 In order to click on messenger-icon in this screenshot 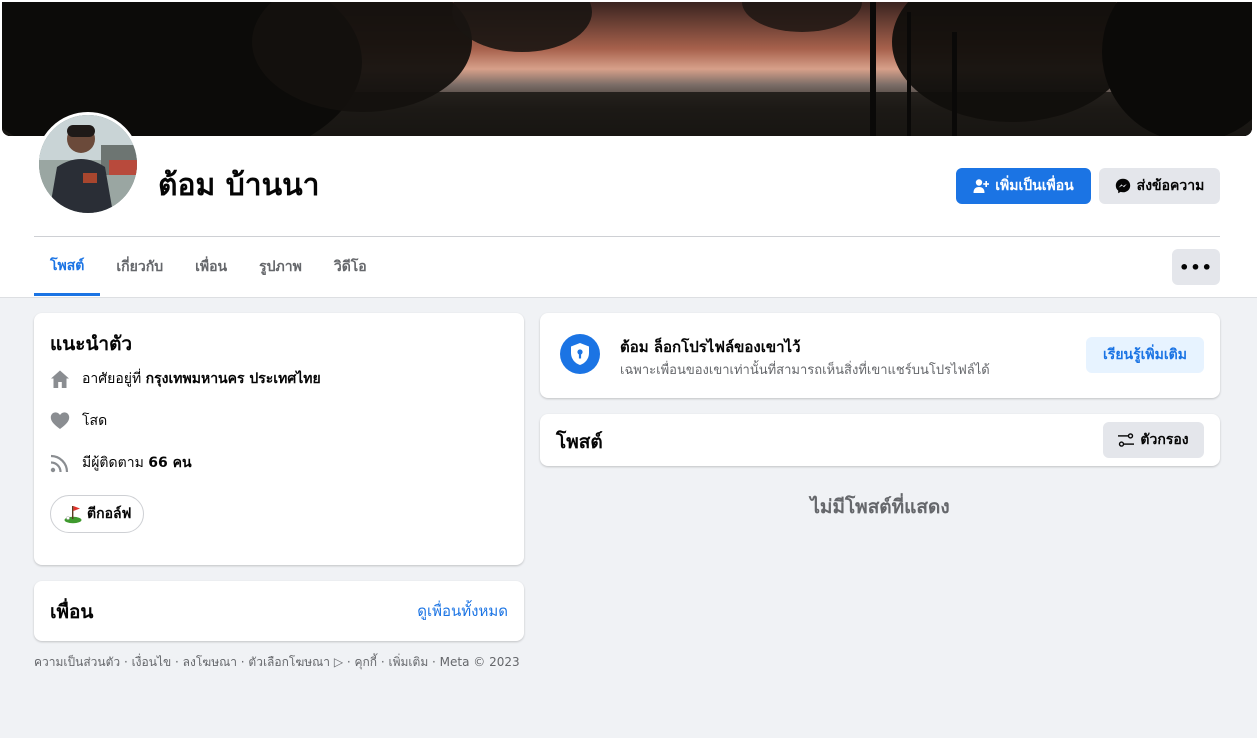, I will do `click(1122, 186)`.